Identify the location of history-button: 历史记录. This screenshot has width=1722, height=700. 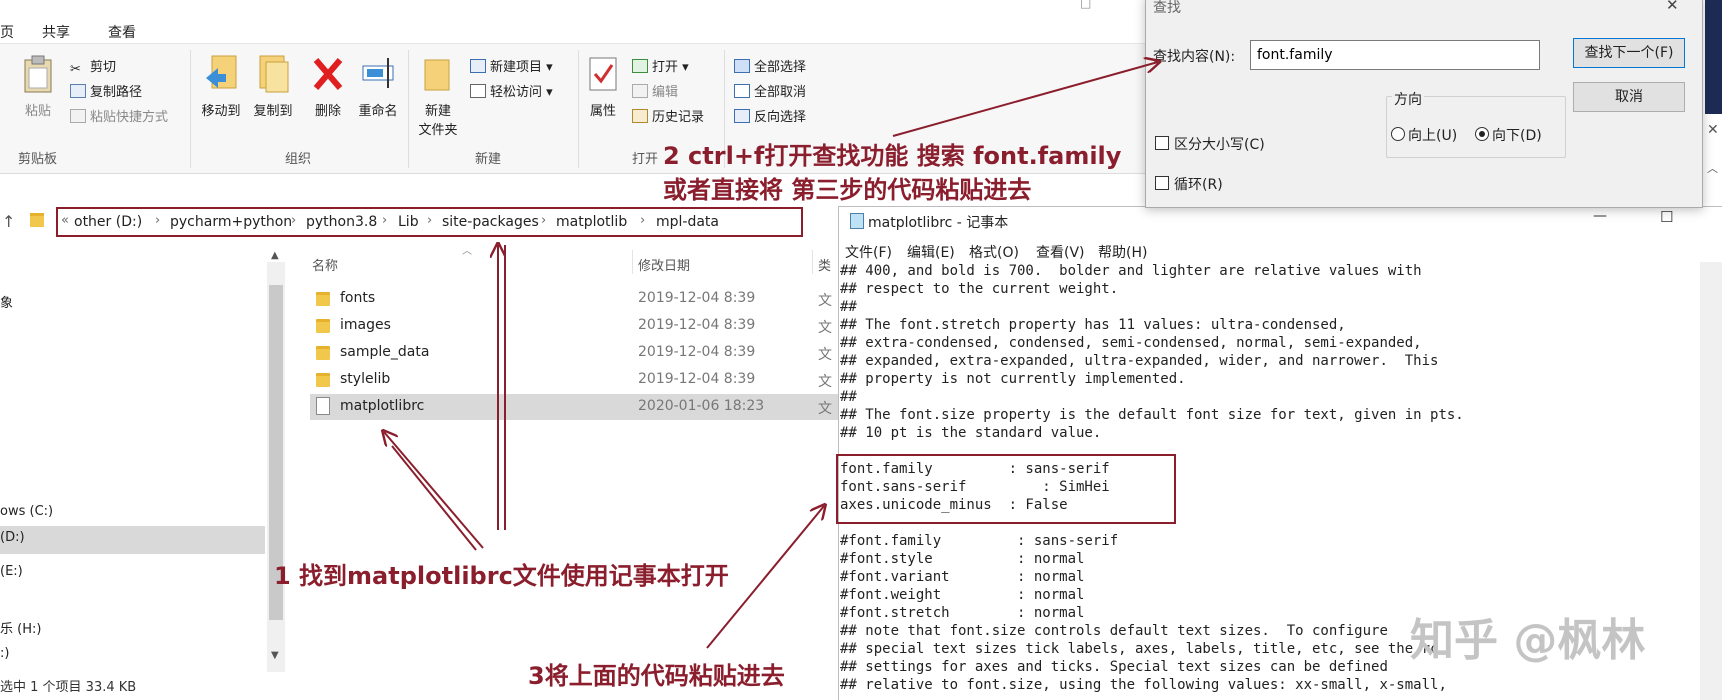
(668, 115).